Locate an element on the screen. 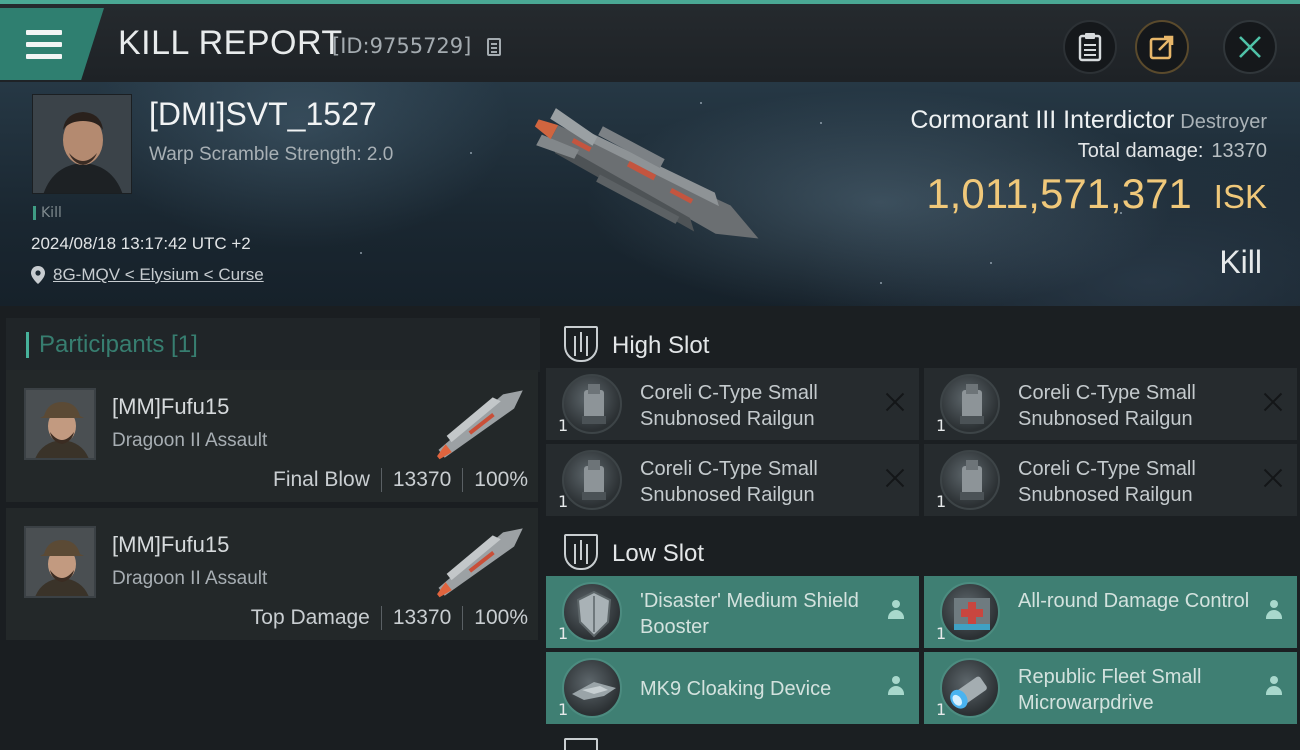 This screenshot has width=1300, height=750. module-name: MK9 Cloaking Device is located at coordinates (736, 689).